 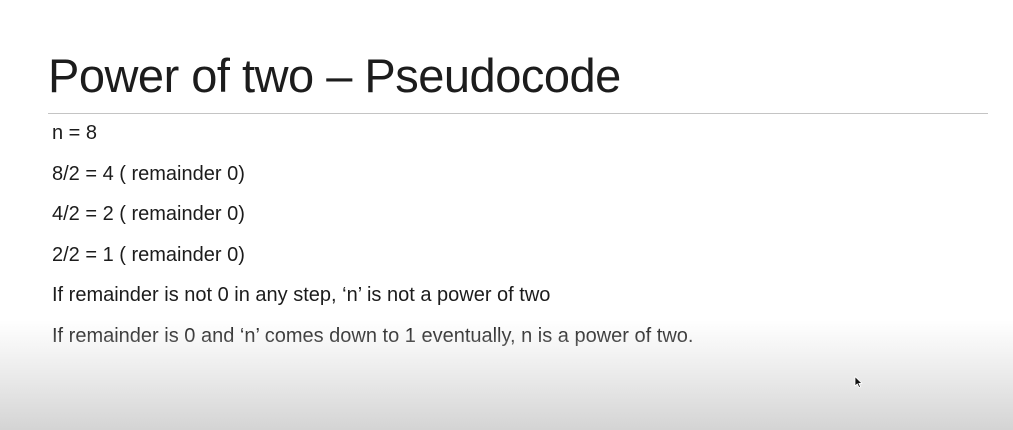 I want to click on title-divider, so click(x=518, y=113).